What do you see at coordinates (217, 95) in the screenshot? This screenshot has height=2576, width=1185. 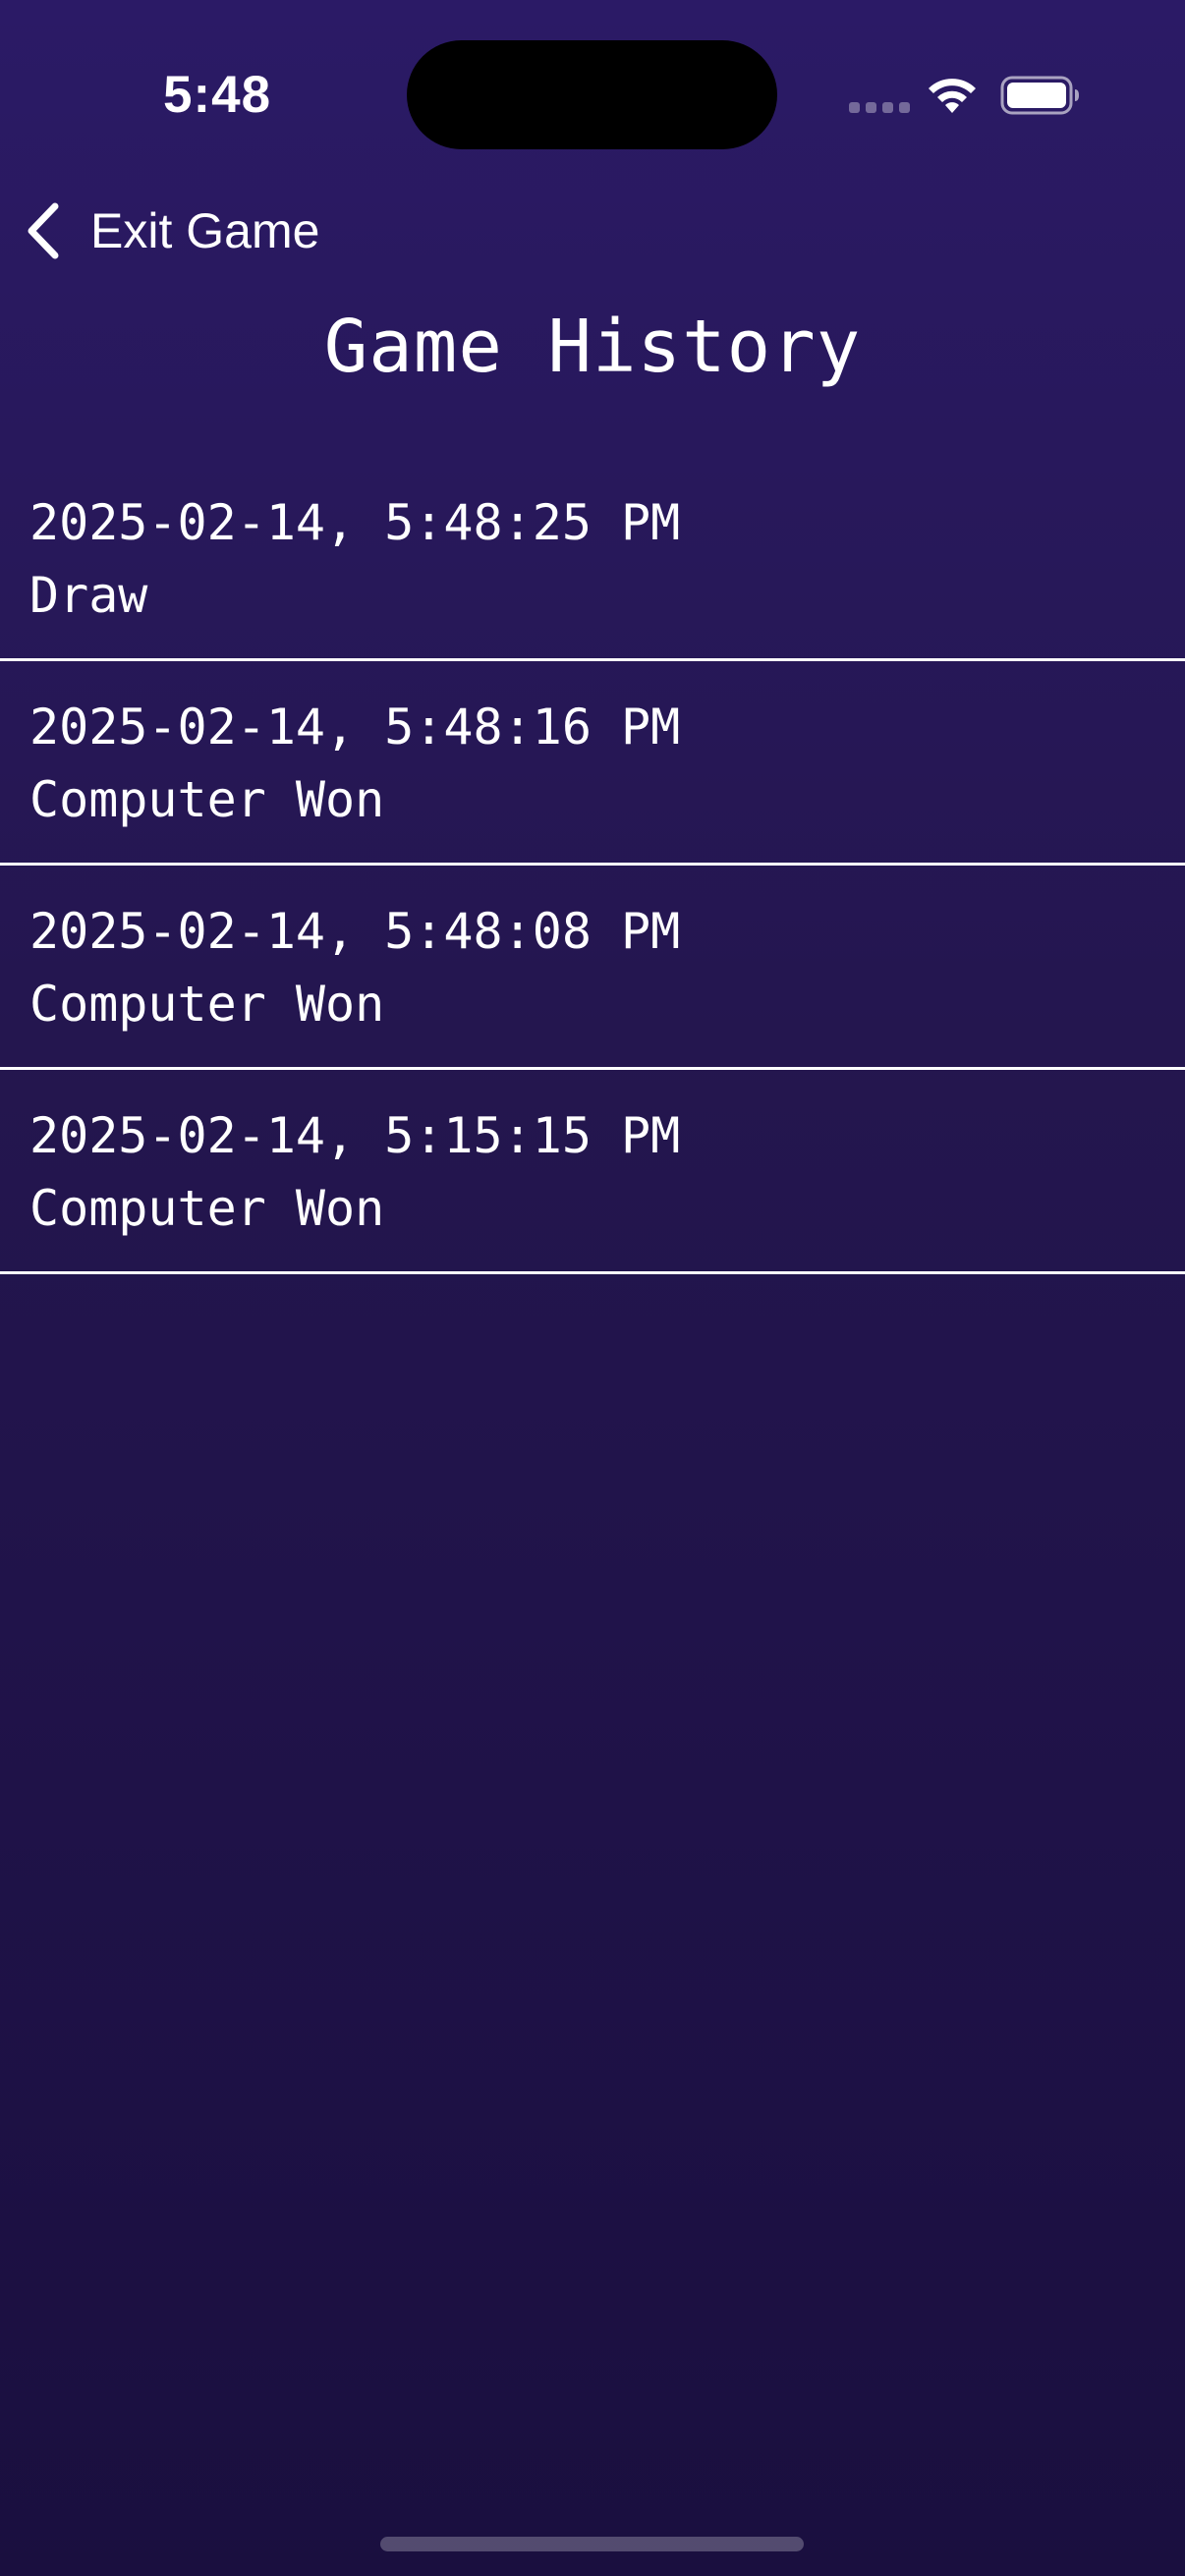 I see `status-time: 5:48` at bounding box center [217, 95].